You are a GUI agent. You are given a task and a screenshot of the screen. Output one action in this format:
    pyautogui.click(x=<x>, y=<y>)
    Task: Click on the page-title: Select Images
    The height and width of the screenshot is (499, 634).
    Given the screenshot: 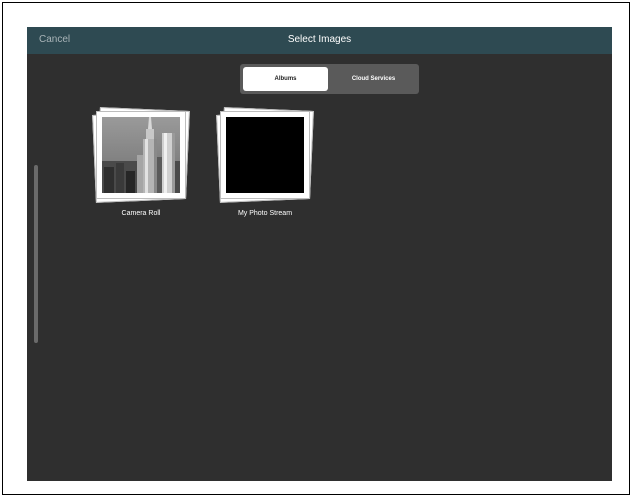 What is the action you would take?
    pyautogui.click(x=319, y=39)
    